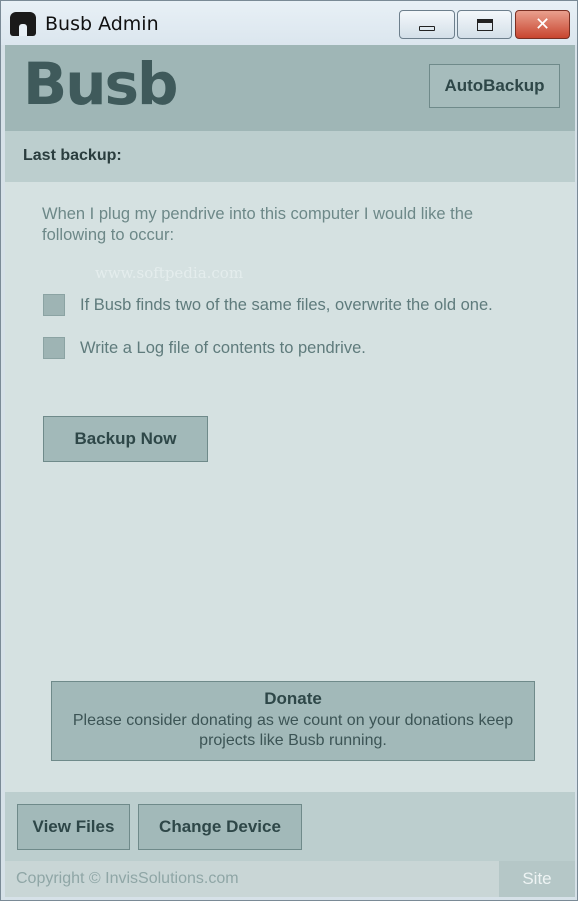 This screenshot has width=578, height=901. What do you see at coordinates (290, 879) in the screenshot?
I see `footer: Copyright © InvisSolutions.com Site` at bounding box center [290, 879].